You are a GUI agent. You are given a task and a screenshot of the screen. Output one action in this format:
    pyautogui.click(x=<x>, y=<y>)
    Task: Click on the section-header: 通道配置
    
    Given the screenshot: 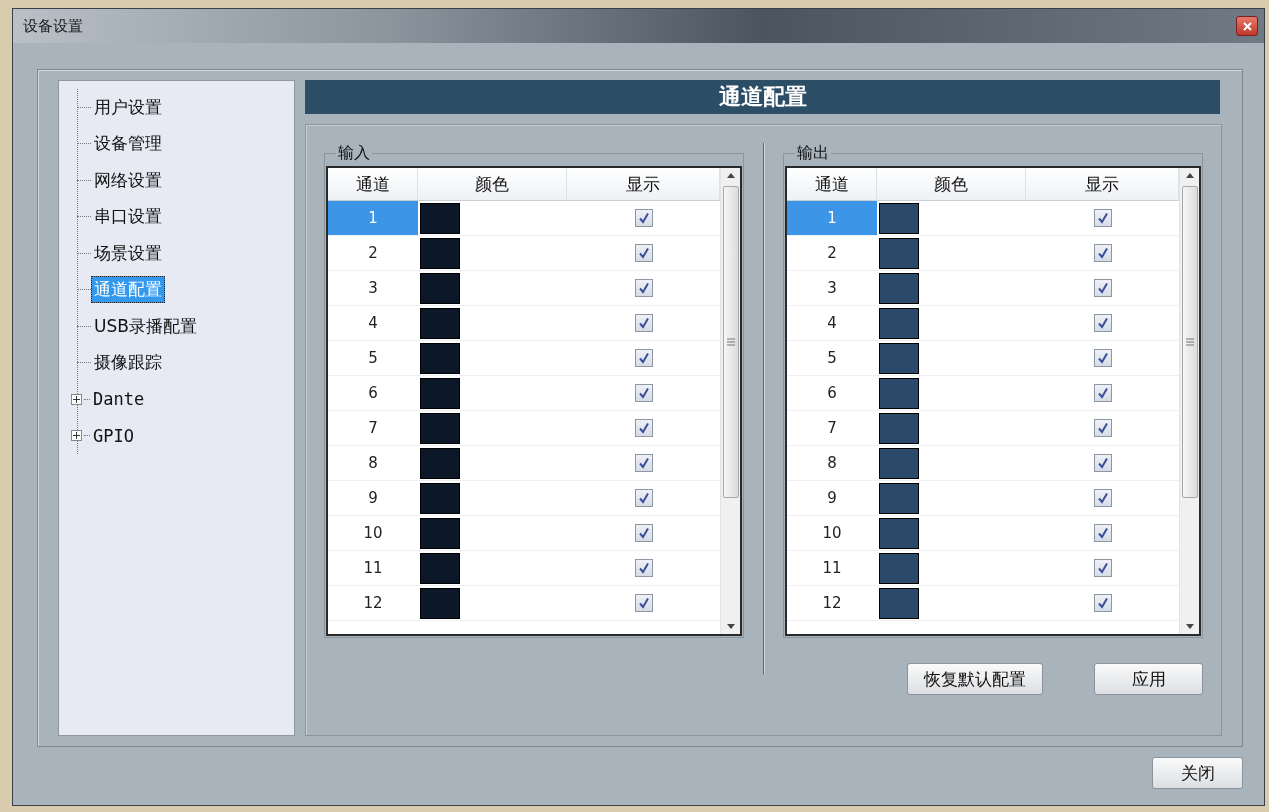 What is the action you would take?
    pyautogui.click(x=762, y=97)
    